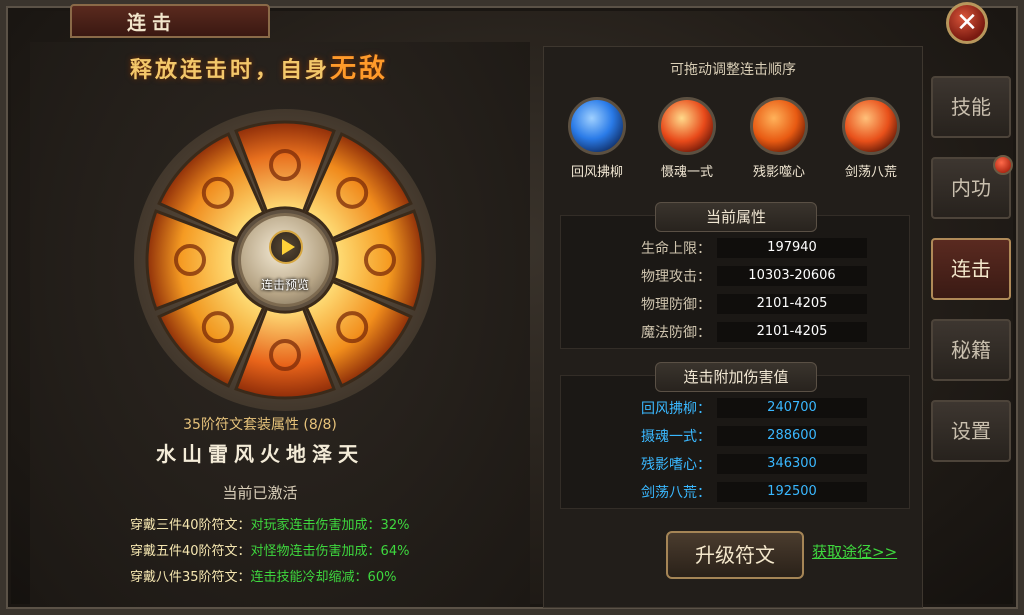 The height and width of the screenshot is (615, 1024). I want to click on set-bonus-item: 穿戴五件40阶符文：对怪物连击伤害加成：64%, so click(269, 549).